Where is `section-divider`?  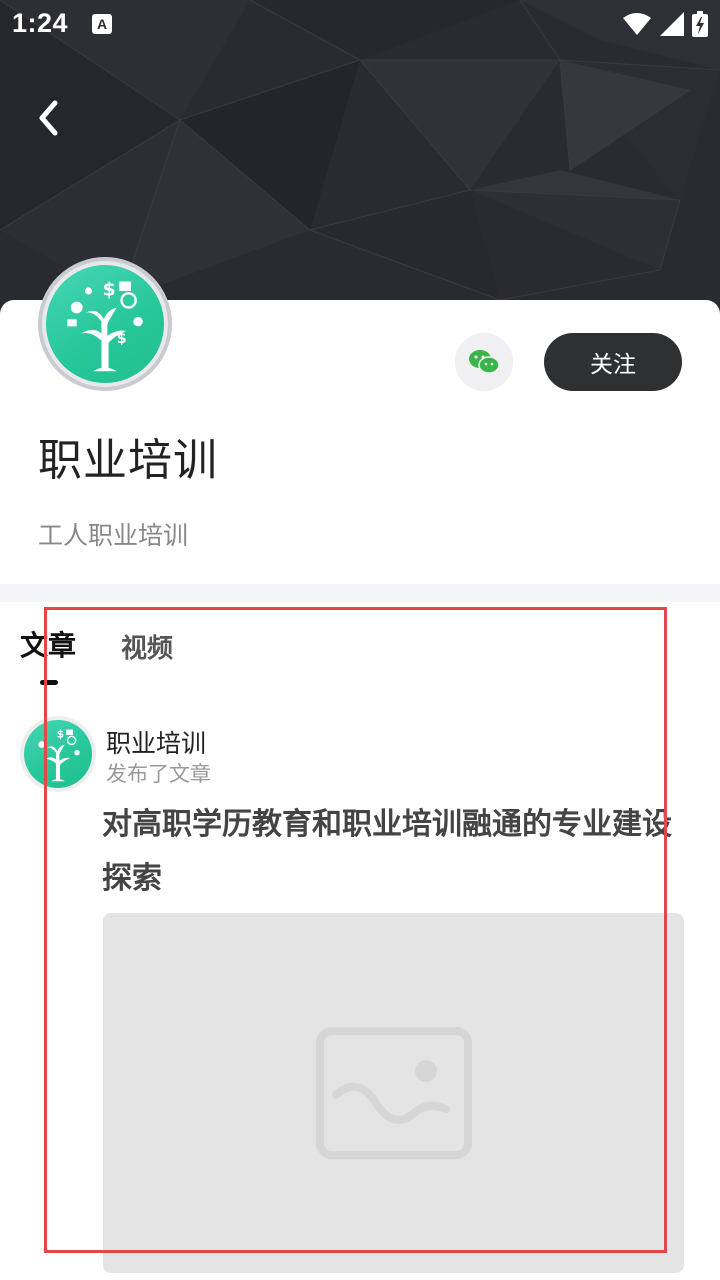
section-divider is located at coordinates (360, 593).